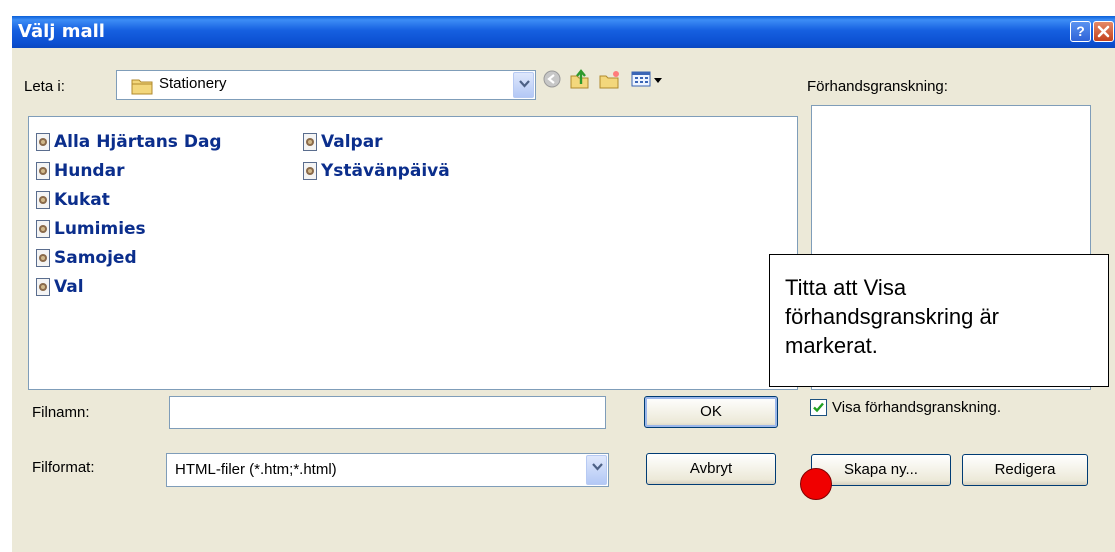 The width and height of the screenshot is (1115, 552). What do you see at coordinates (387, 412) in the screenshot?
I see `filename-input` at bounding box center [387, 412].